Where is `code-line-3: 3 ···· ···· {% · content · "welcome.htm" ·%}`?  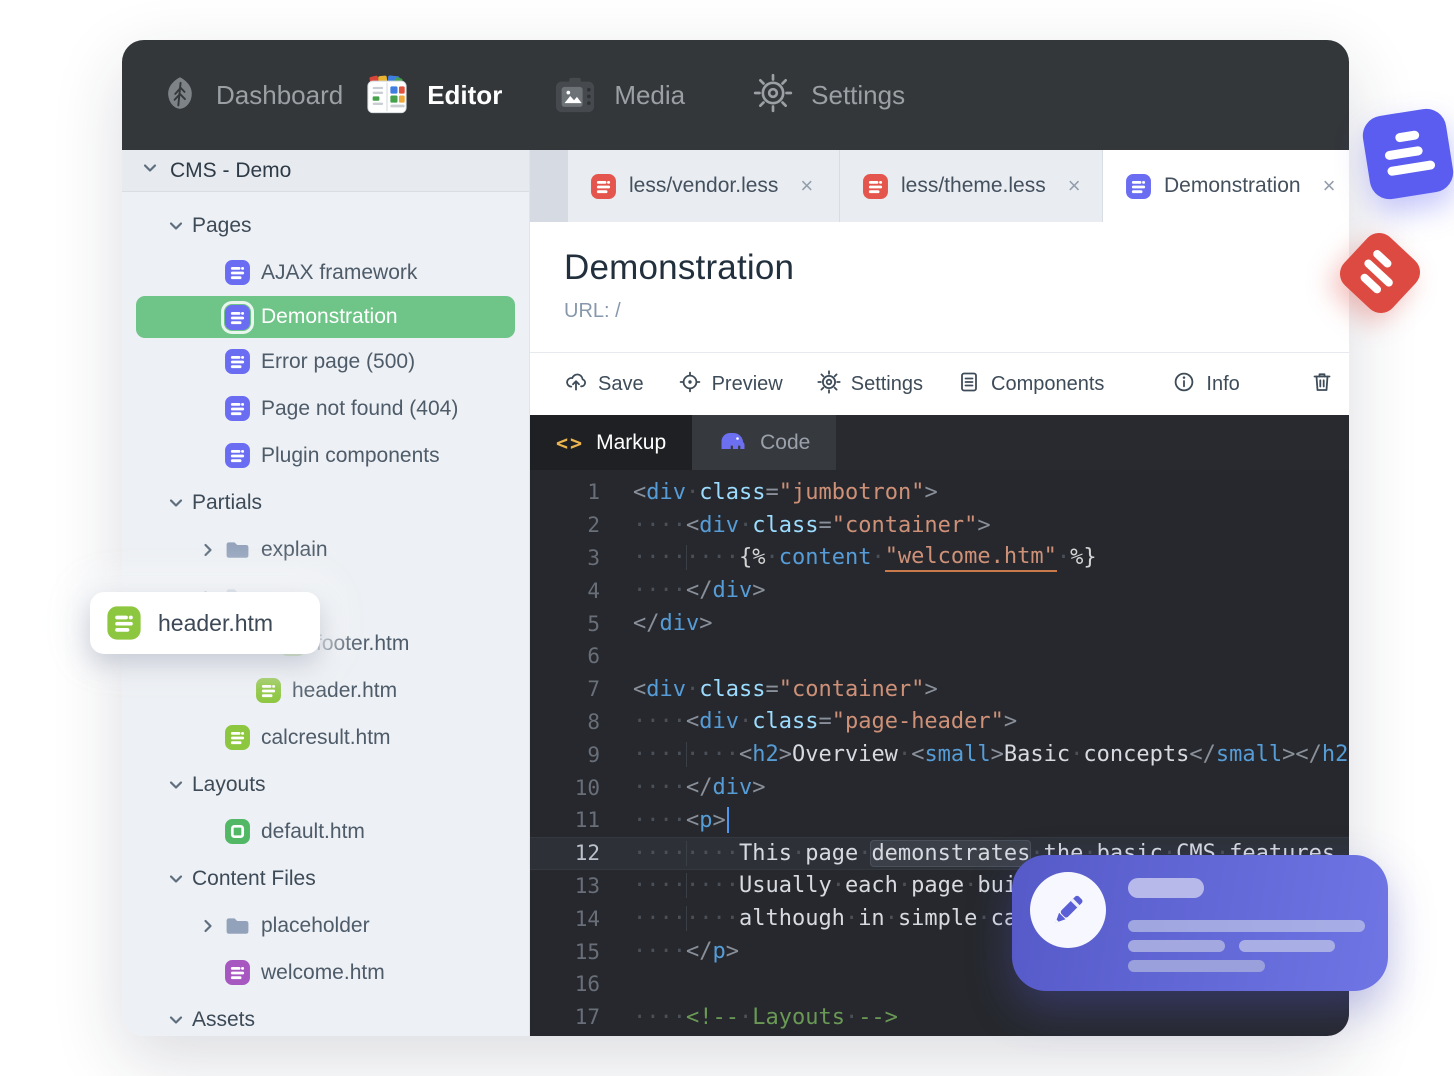
code-line-3: 3 ···· ···· {% · content · "welcome.htm" ·%} is located at coordinates (939, 558).